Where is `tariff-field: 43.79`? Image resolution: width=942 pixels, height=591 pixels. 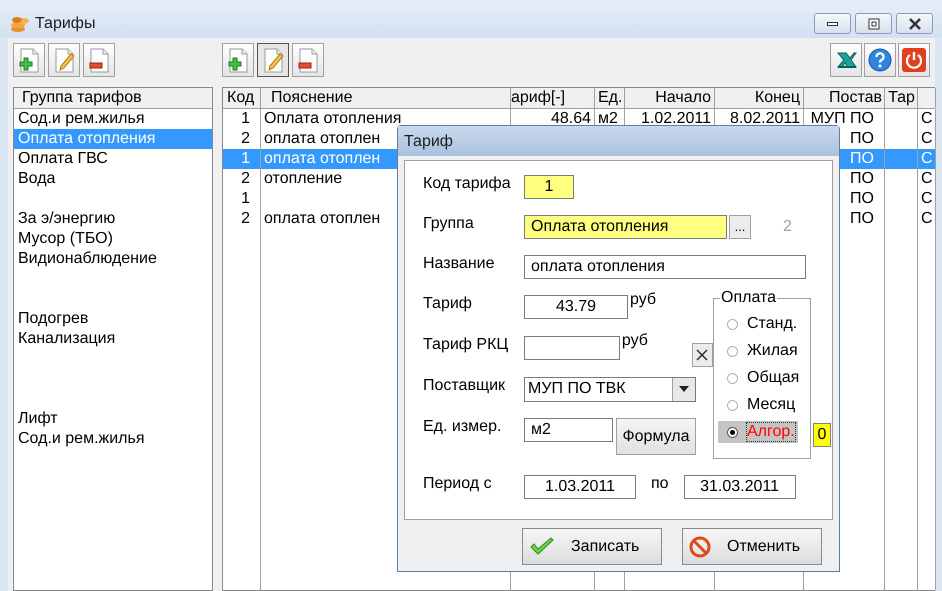
tariff-field: 43.79 is located at coordinates (576, 307).